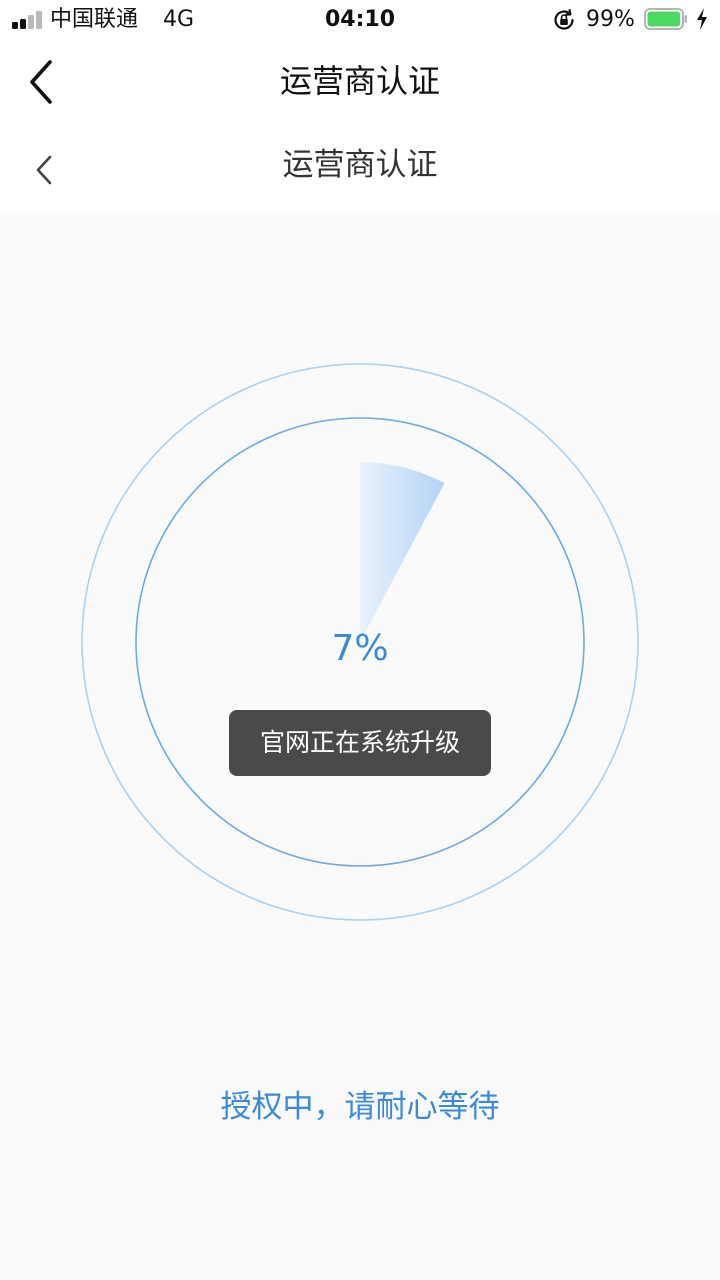  What do you see at coordinates (360, 165) in the screenshot?
I see `web-header-title: 运营商认证` at bounding box center [360, 165].